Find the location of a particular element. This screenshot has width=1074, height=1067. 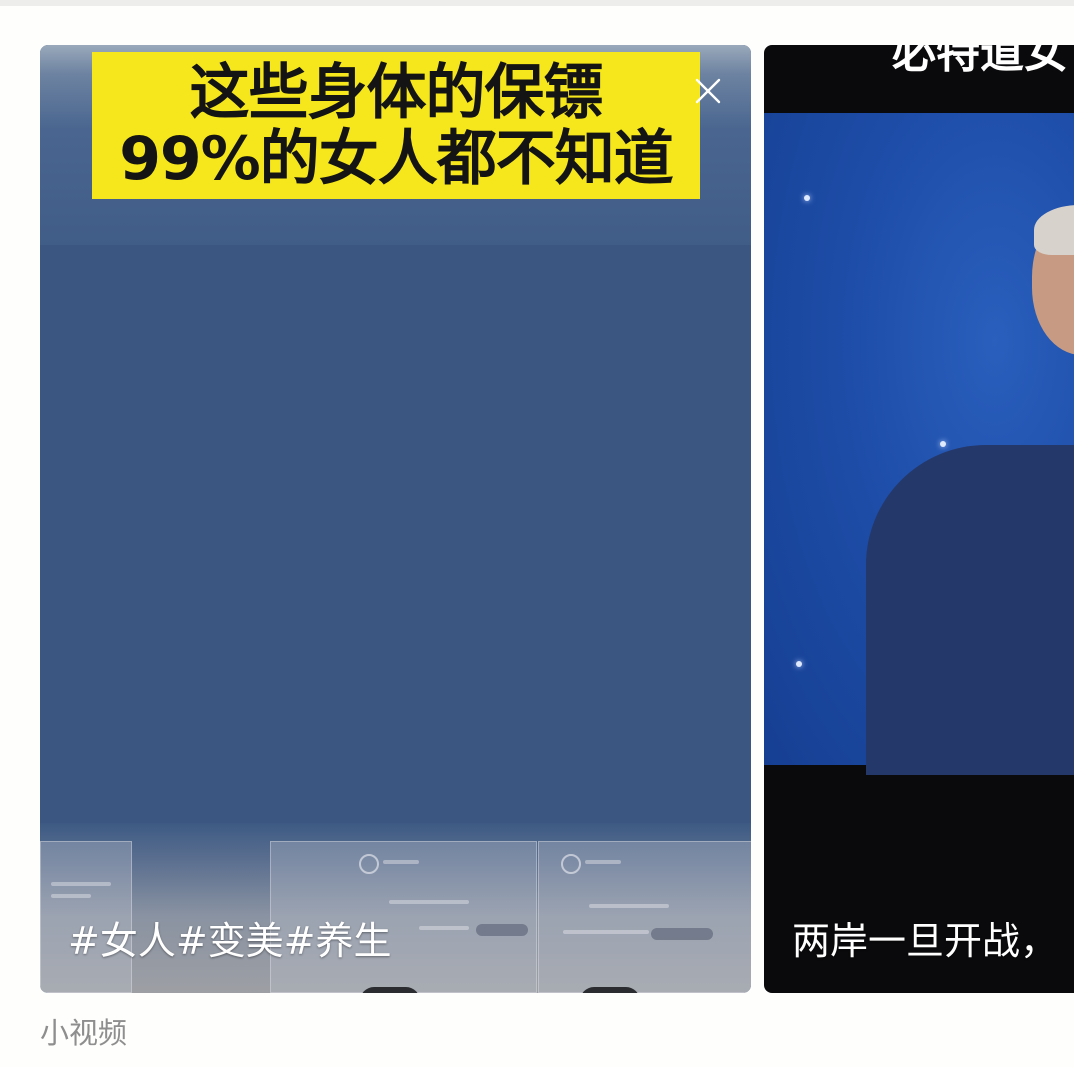

presenter-suit is located at coordinates (970, 610).